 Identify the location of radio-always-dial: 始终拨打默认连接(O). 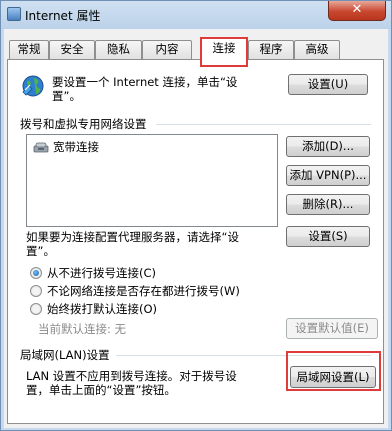
(93, 309).